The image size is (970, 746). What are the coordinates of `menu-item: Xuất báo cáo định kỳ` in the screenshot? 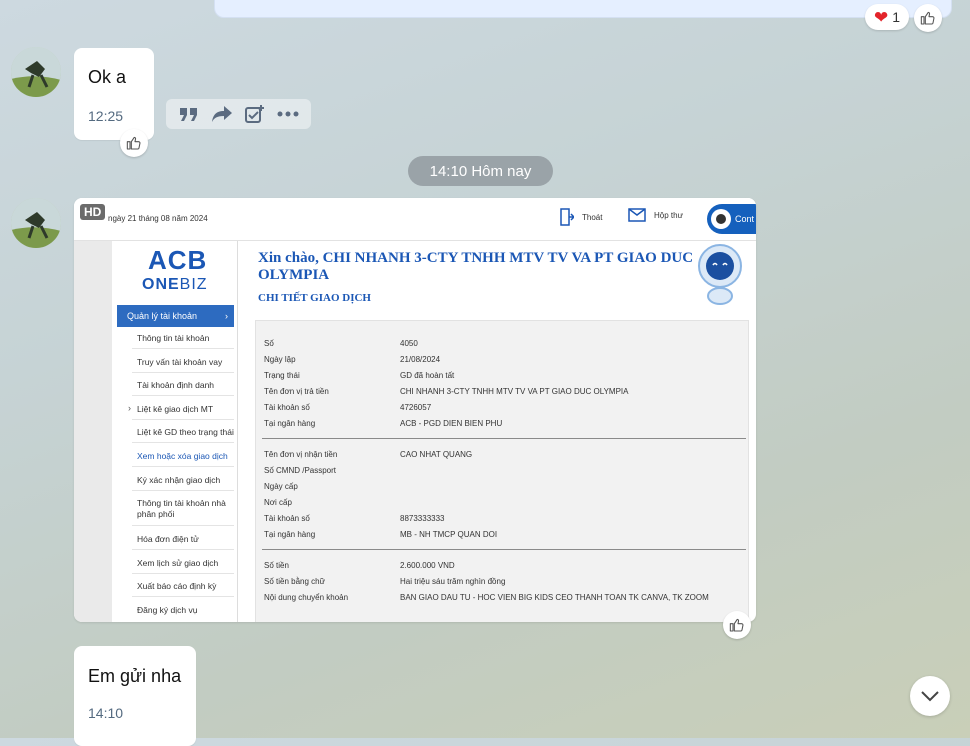 It's located at (177, 586).